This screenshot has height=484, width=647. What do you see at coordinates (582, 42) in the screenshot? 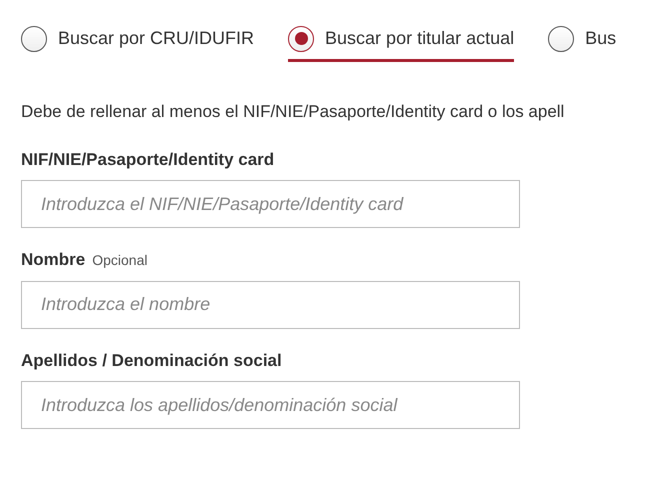
I see `search-mode-radio: Bus` at bounding box center [582, 42].